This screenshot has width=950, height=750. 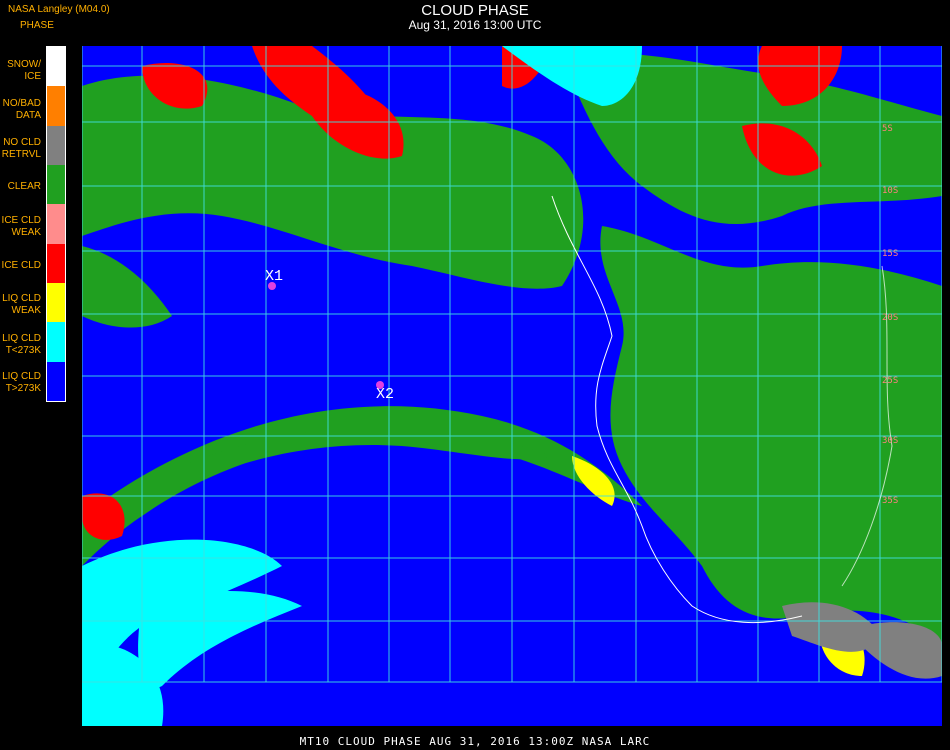 I want to click on legend-swatch-liq-cld-warm, so click(x=56, y=381).